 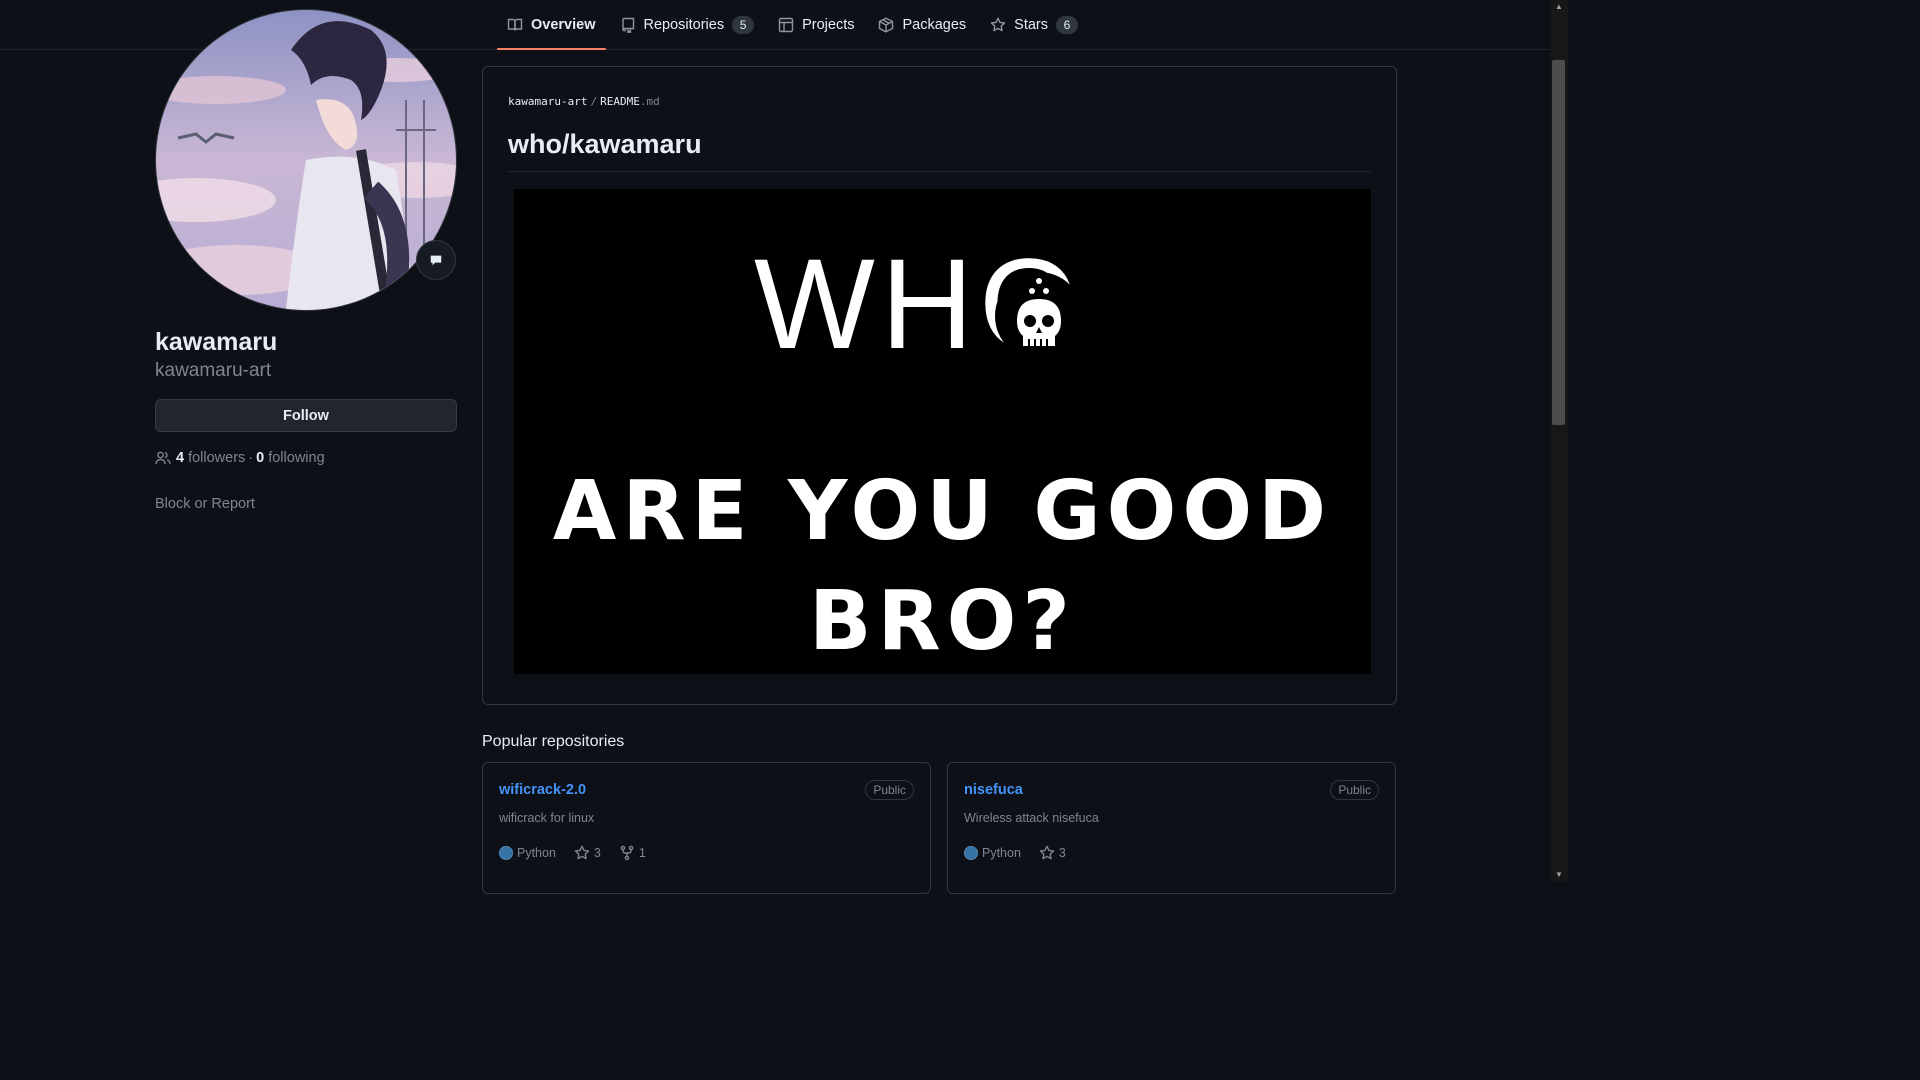 What do you see at coordinates (563, 24) in the screenshot?
I see `tab-label: Overview` at bounding box center [563, 24].